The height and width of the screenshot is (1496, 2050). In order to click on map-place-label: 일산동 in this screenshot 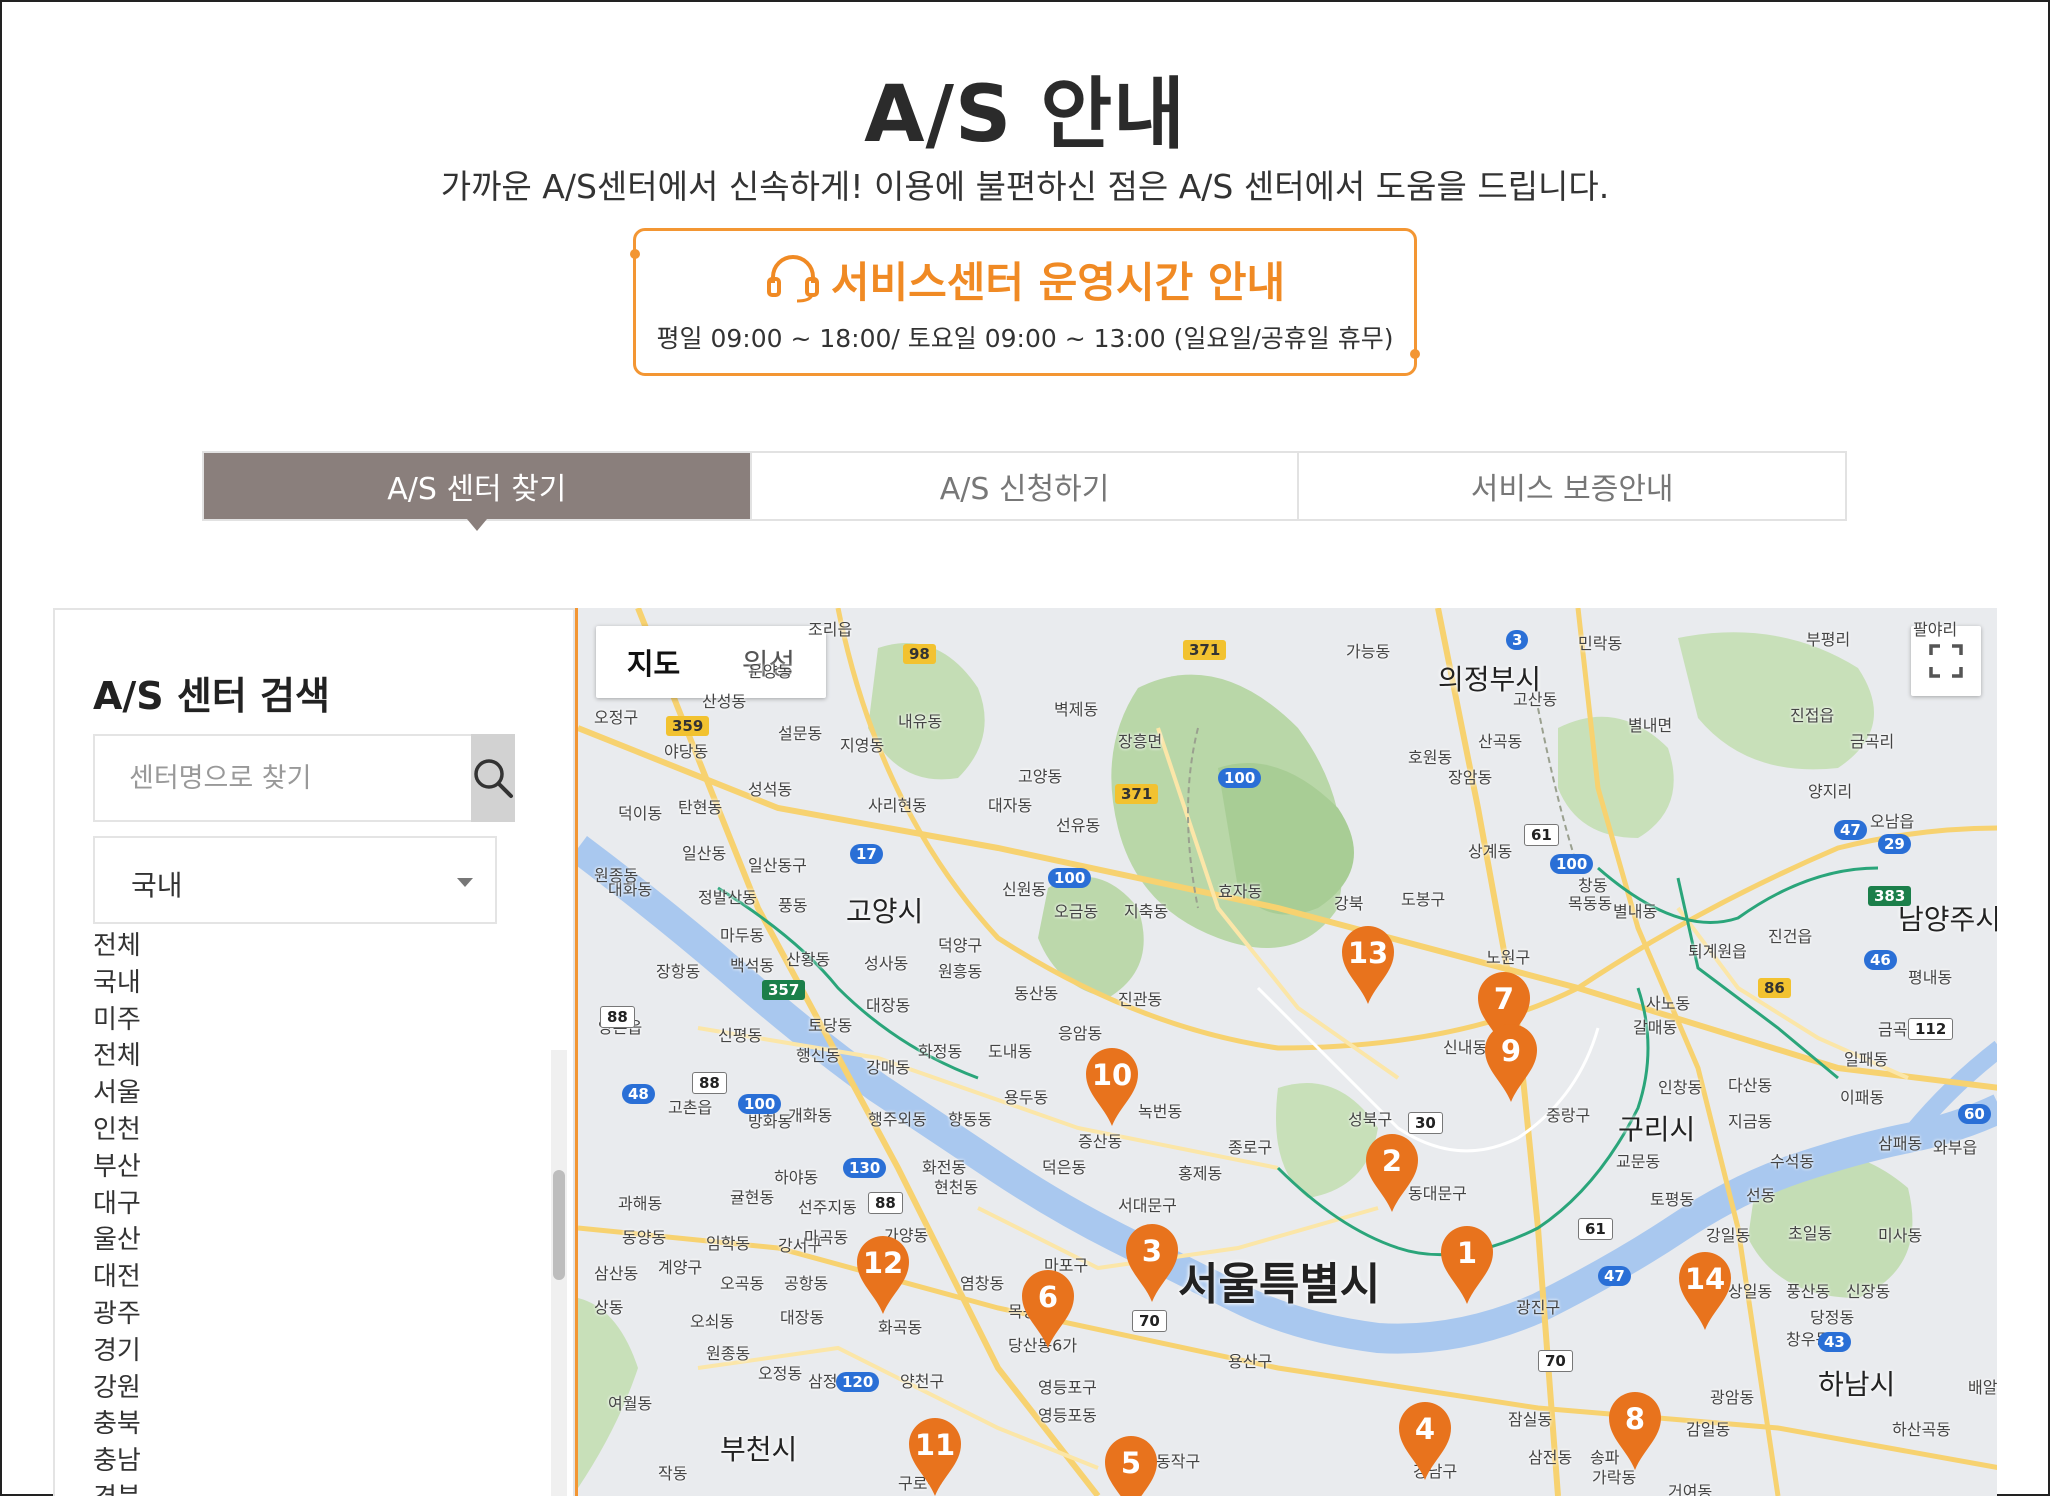, I will do `click(704, 853)`.